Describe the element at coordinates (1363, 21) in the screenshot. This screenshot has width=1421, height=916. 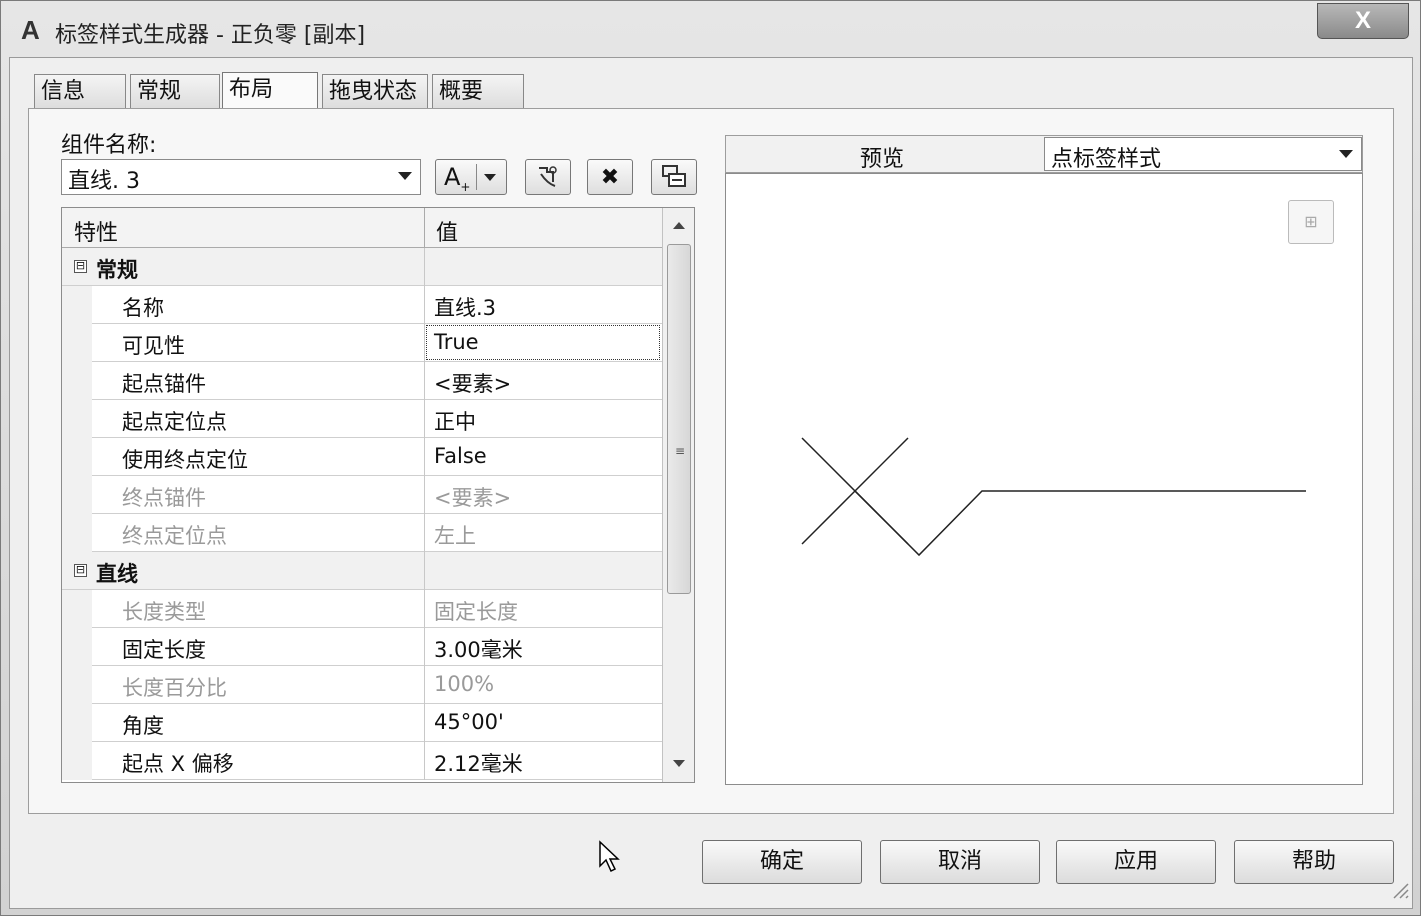
I see `close-button: X` at that location.